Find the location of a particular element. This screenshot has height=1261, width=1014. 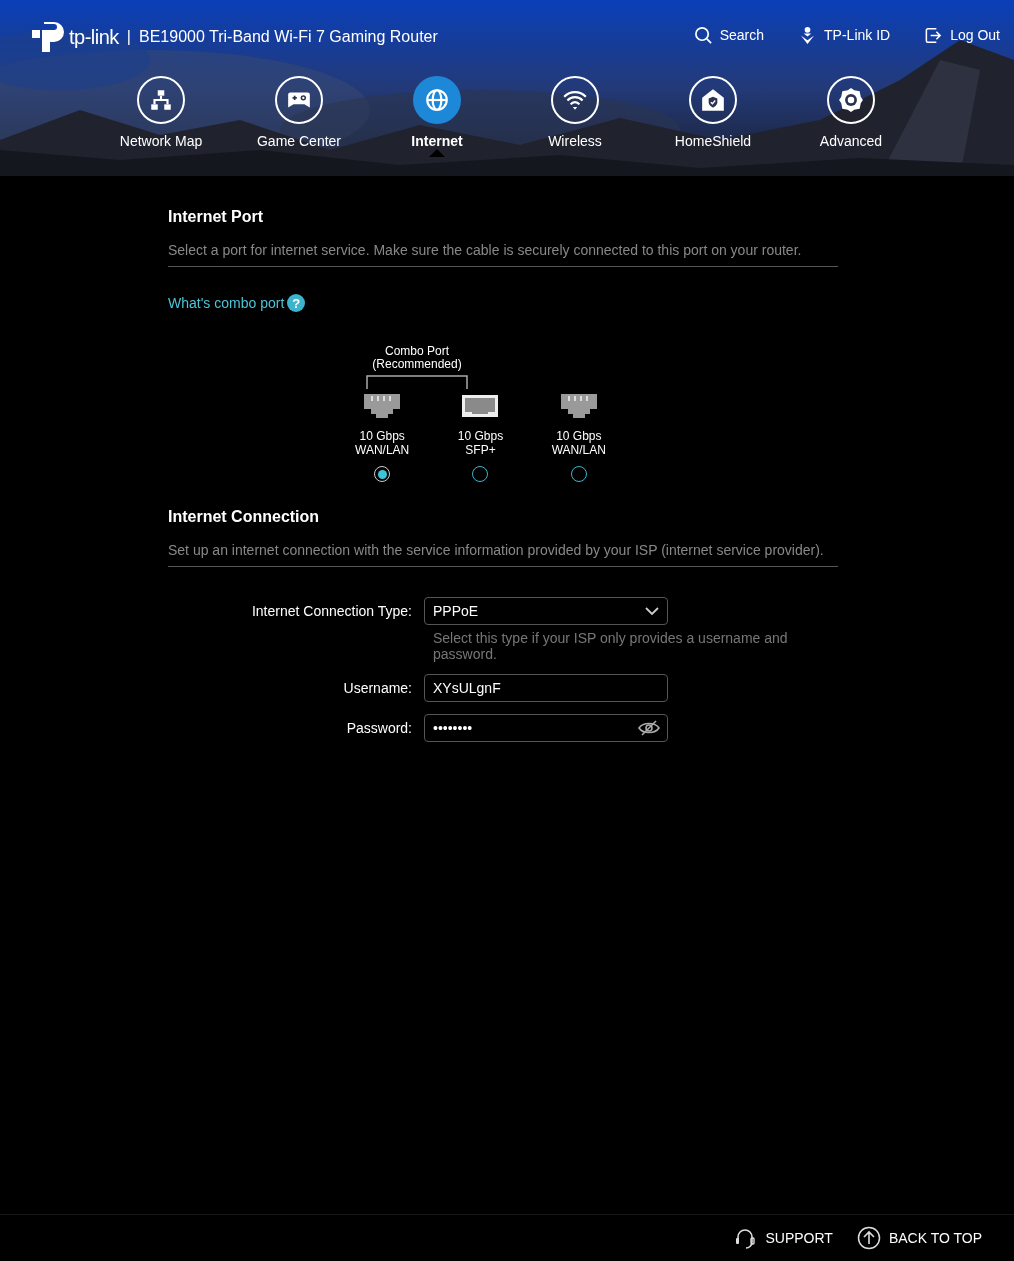

username-field: XYsULgnF is located at coordinates (546, 688).